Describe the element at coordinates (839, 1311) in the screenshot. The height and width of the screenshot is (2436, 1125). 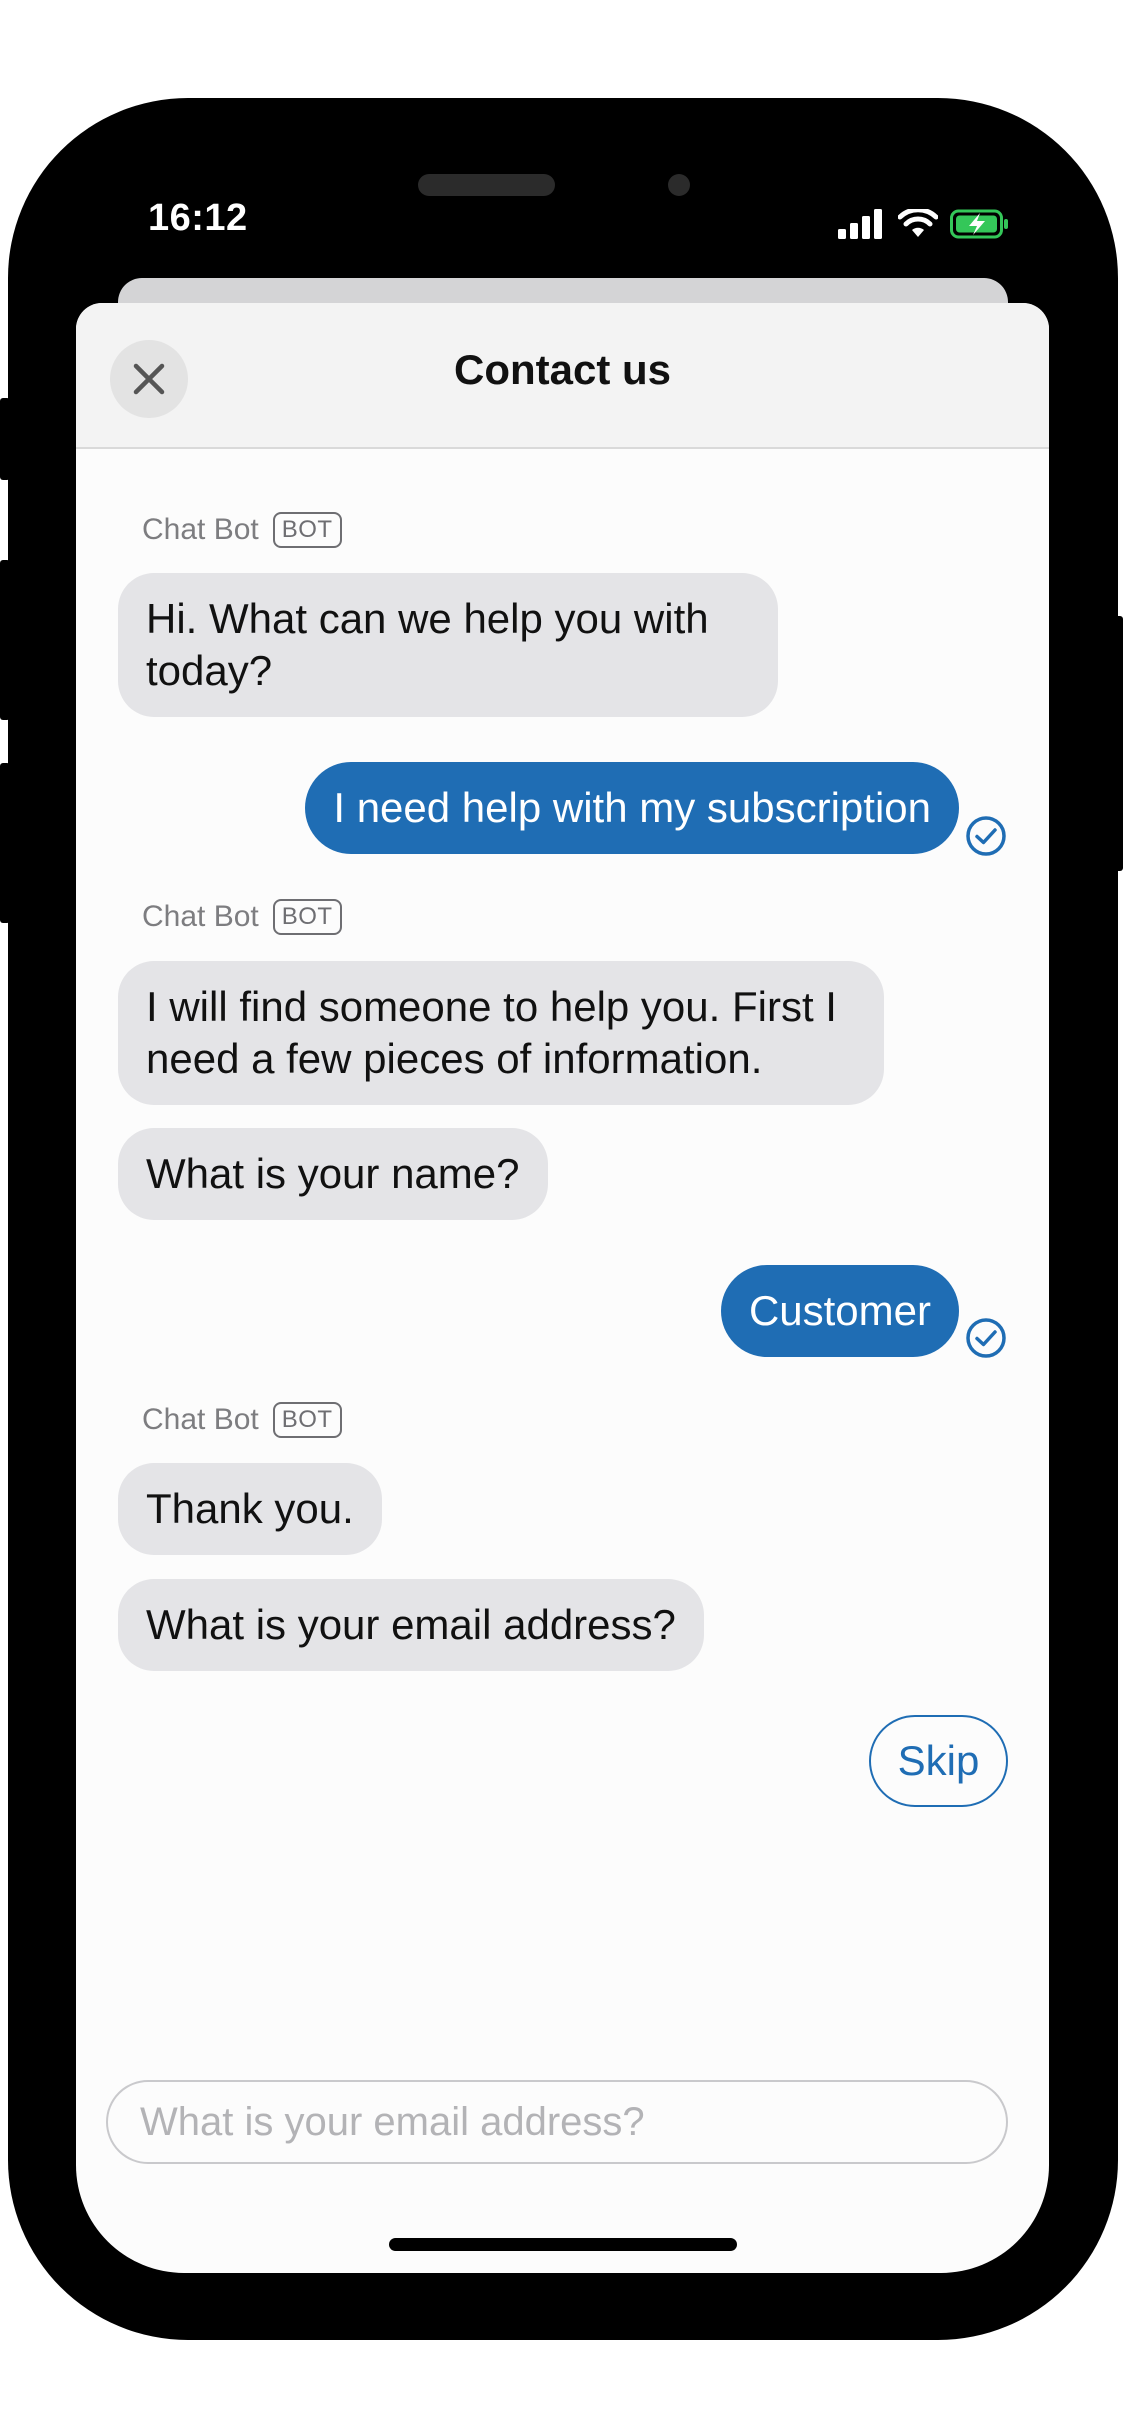
I see `user-message: Customer` at that location.